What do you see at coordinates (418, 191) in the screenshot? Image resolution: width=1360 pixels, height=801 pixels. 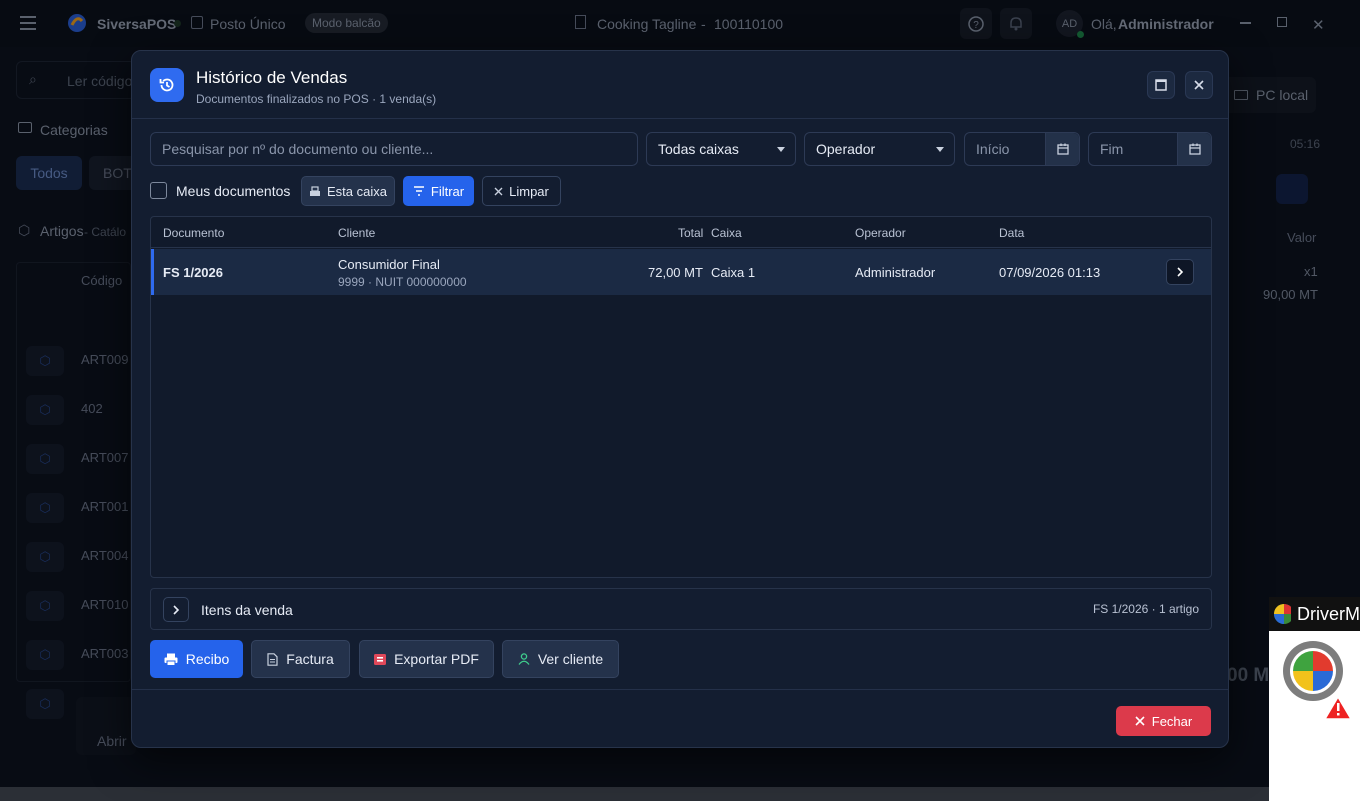 I see `filter-icon` at bounding box center [418, 191].